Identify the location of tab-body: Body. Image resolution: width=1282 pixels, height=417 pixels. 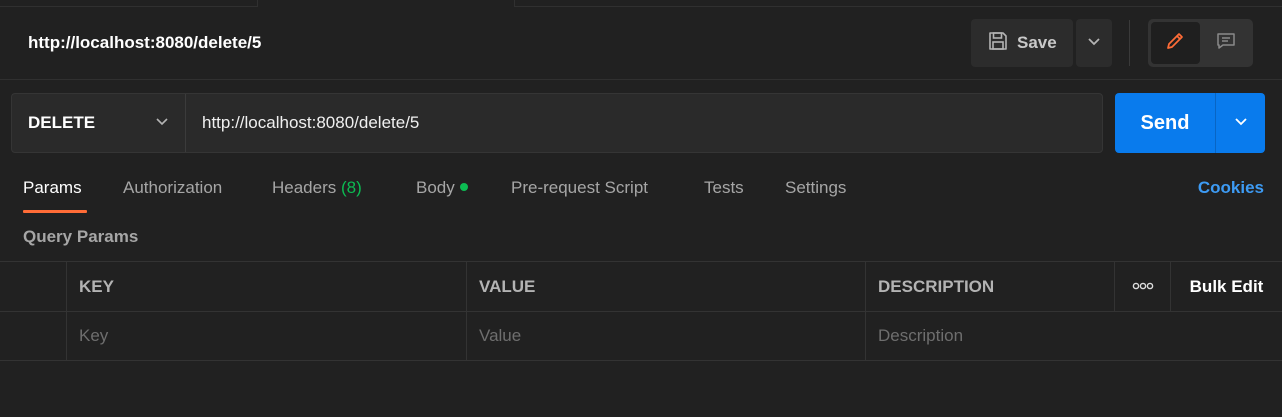
(442, 188).